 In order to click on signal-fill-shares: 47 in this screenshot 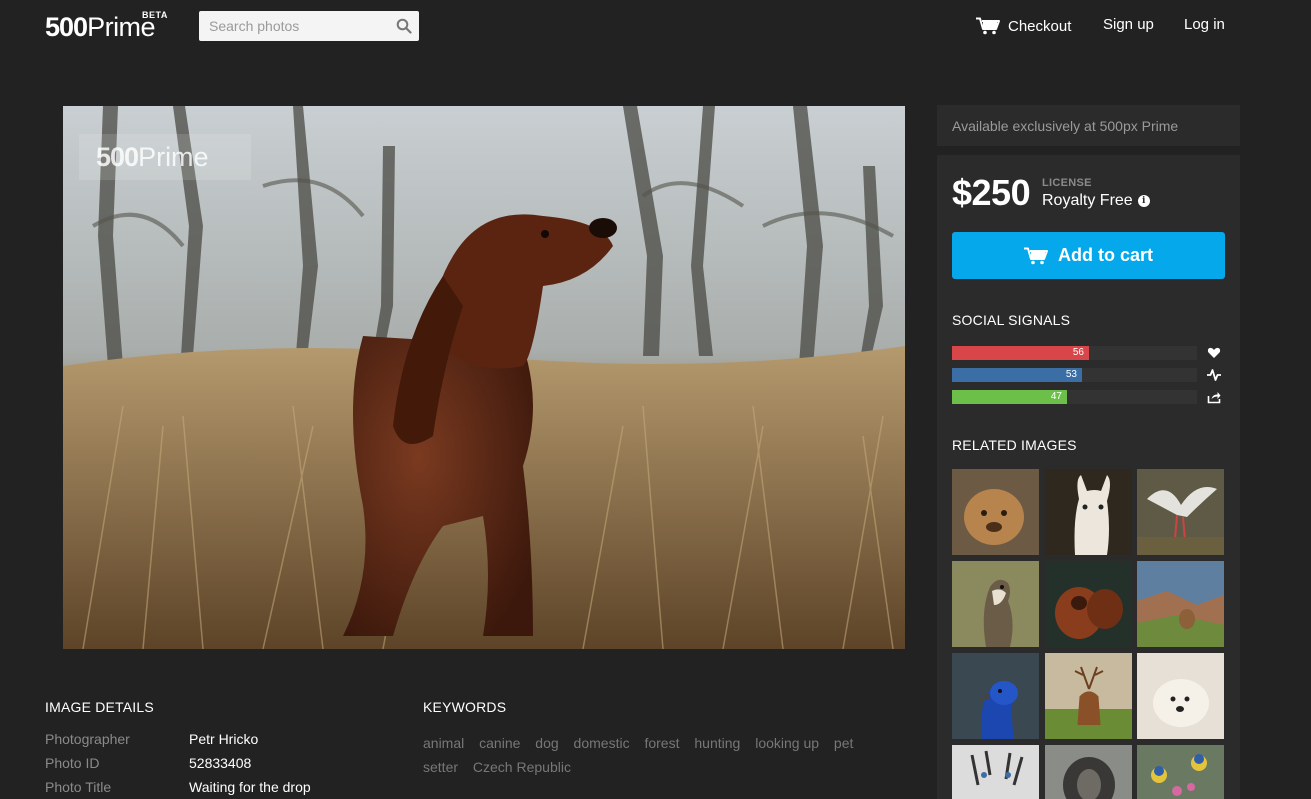, I will do `click(1009, 397)`.